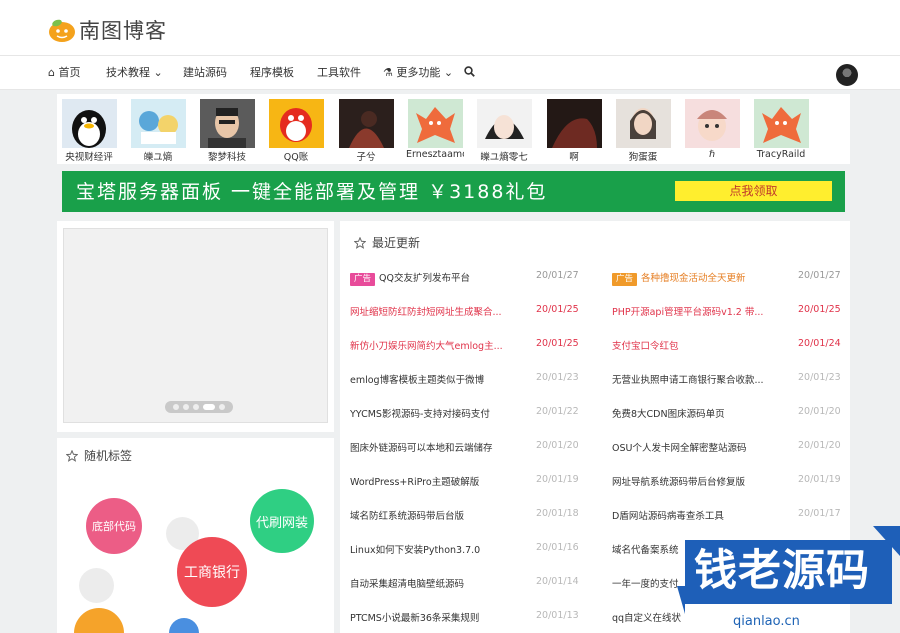 The width and height of the screenshot is (900, 633). What do you see at coordinates (766, 621) in the screenshot?
I see `watermark-url: qianlao.cn` at bounding box center [766, 621].